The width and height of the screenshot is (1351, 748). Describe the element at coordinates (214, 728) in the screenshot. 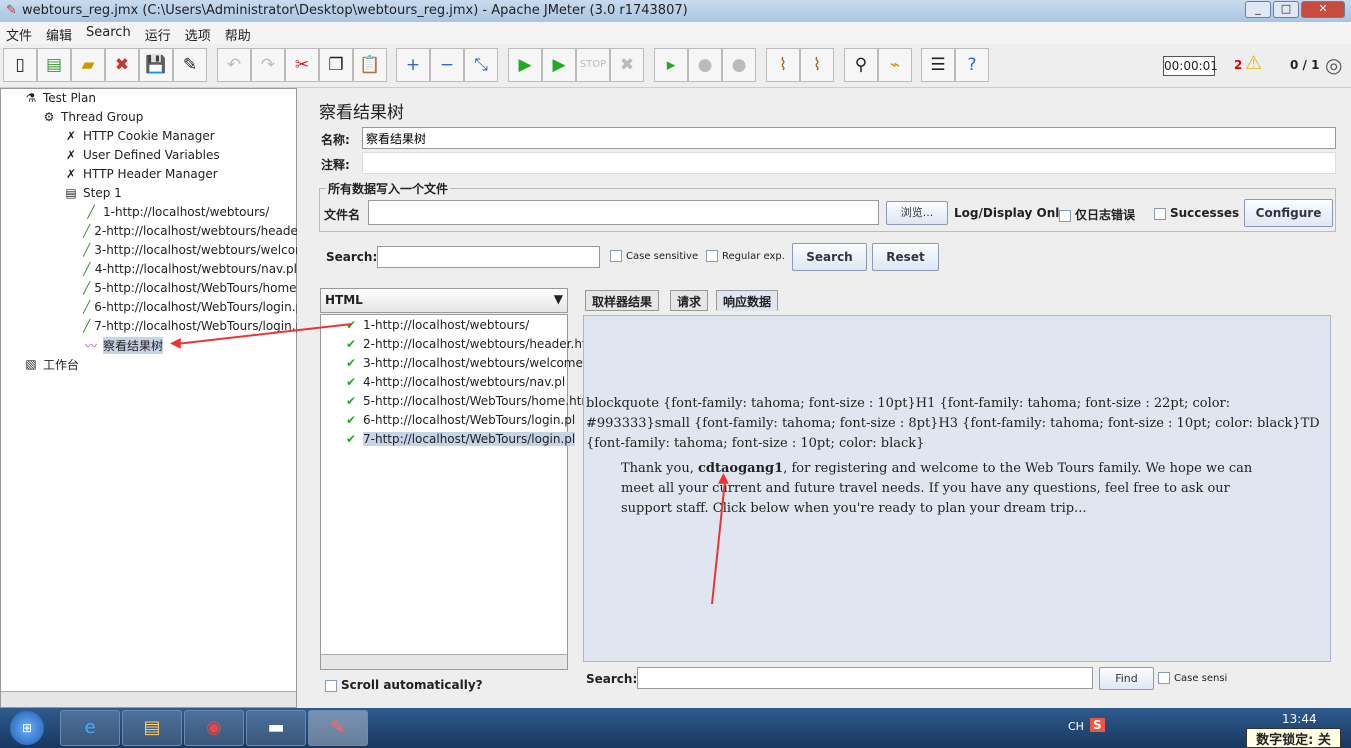

I see `chrome-taskbar-icon: ◉` at that location.